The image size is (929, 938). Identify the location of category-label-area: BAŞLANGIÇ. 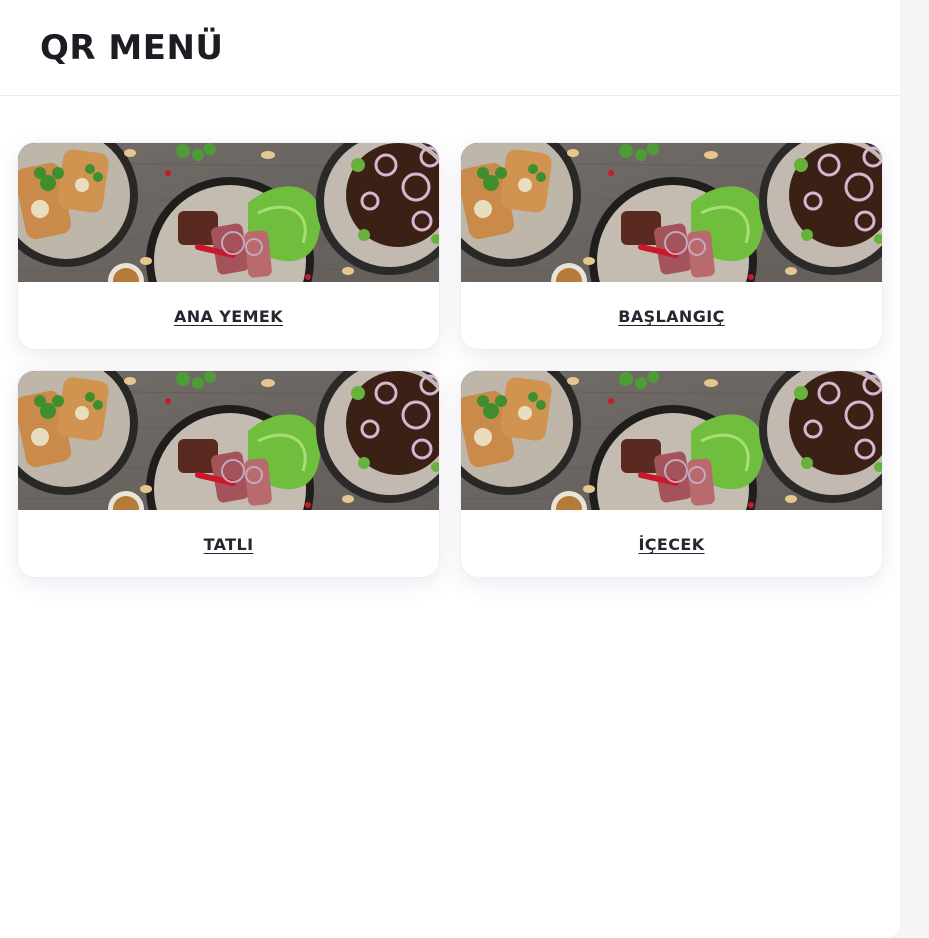
(671, 315).